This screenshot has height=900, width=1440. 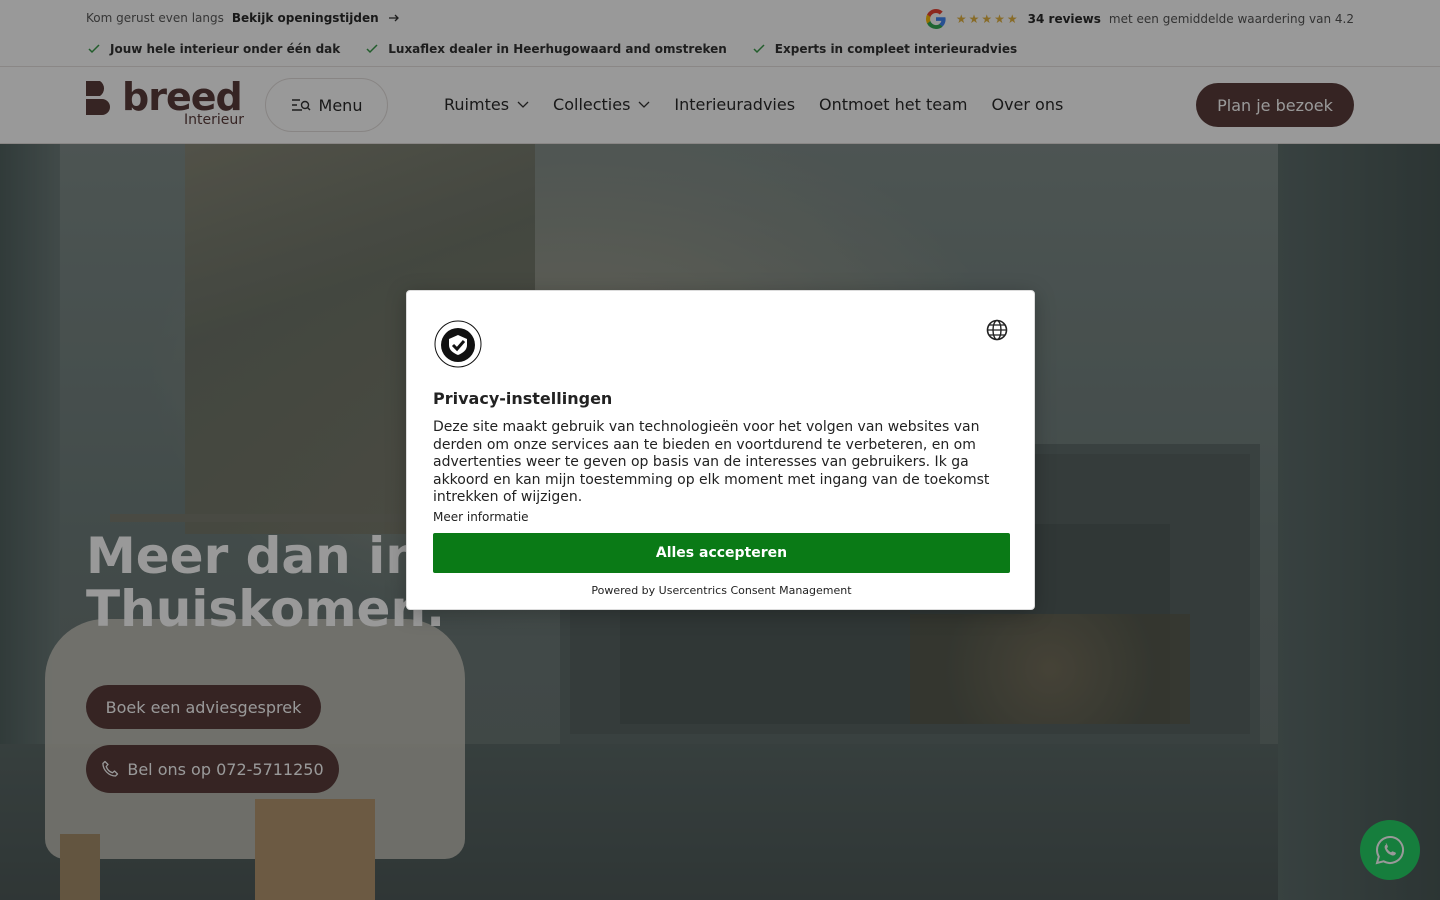 I want to click on consent-badge-icon, so click(x=458, y=344).